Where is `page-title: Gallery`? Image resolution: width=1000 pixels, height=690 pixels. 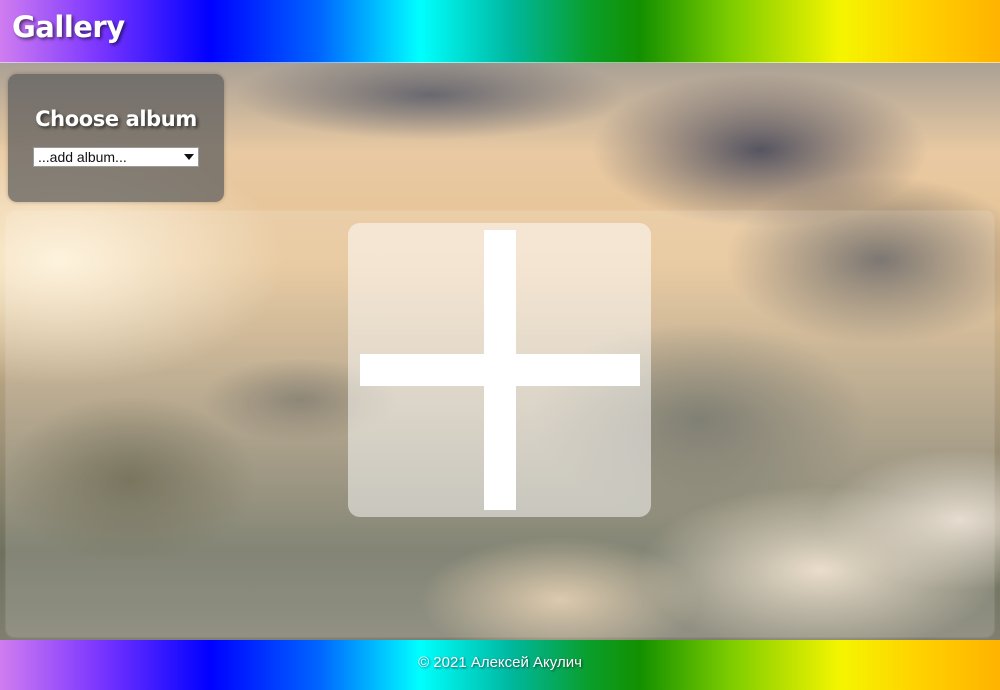 page-title: Gallery is located at coordinates (68, 27).